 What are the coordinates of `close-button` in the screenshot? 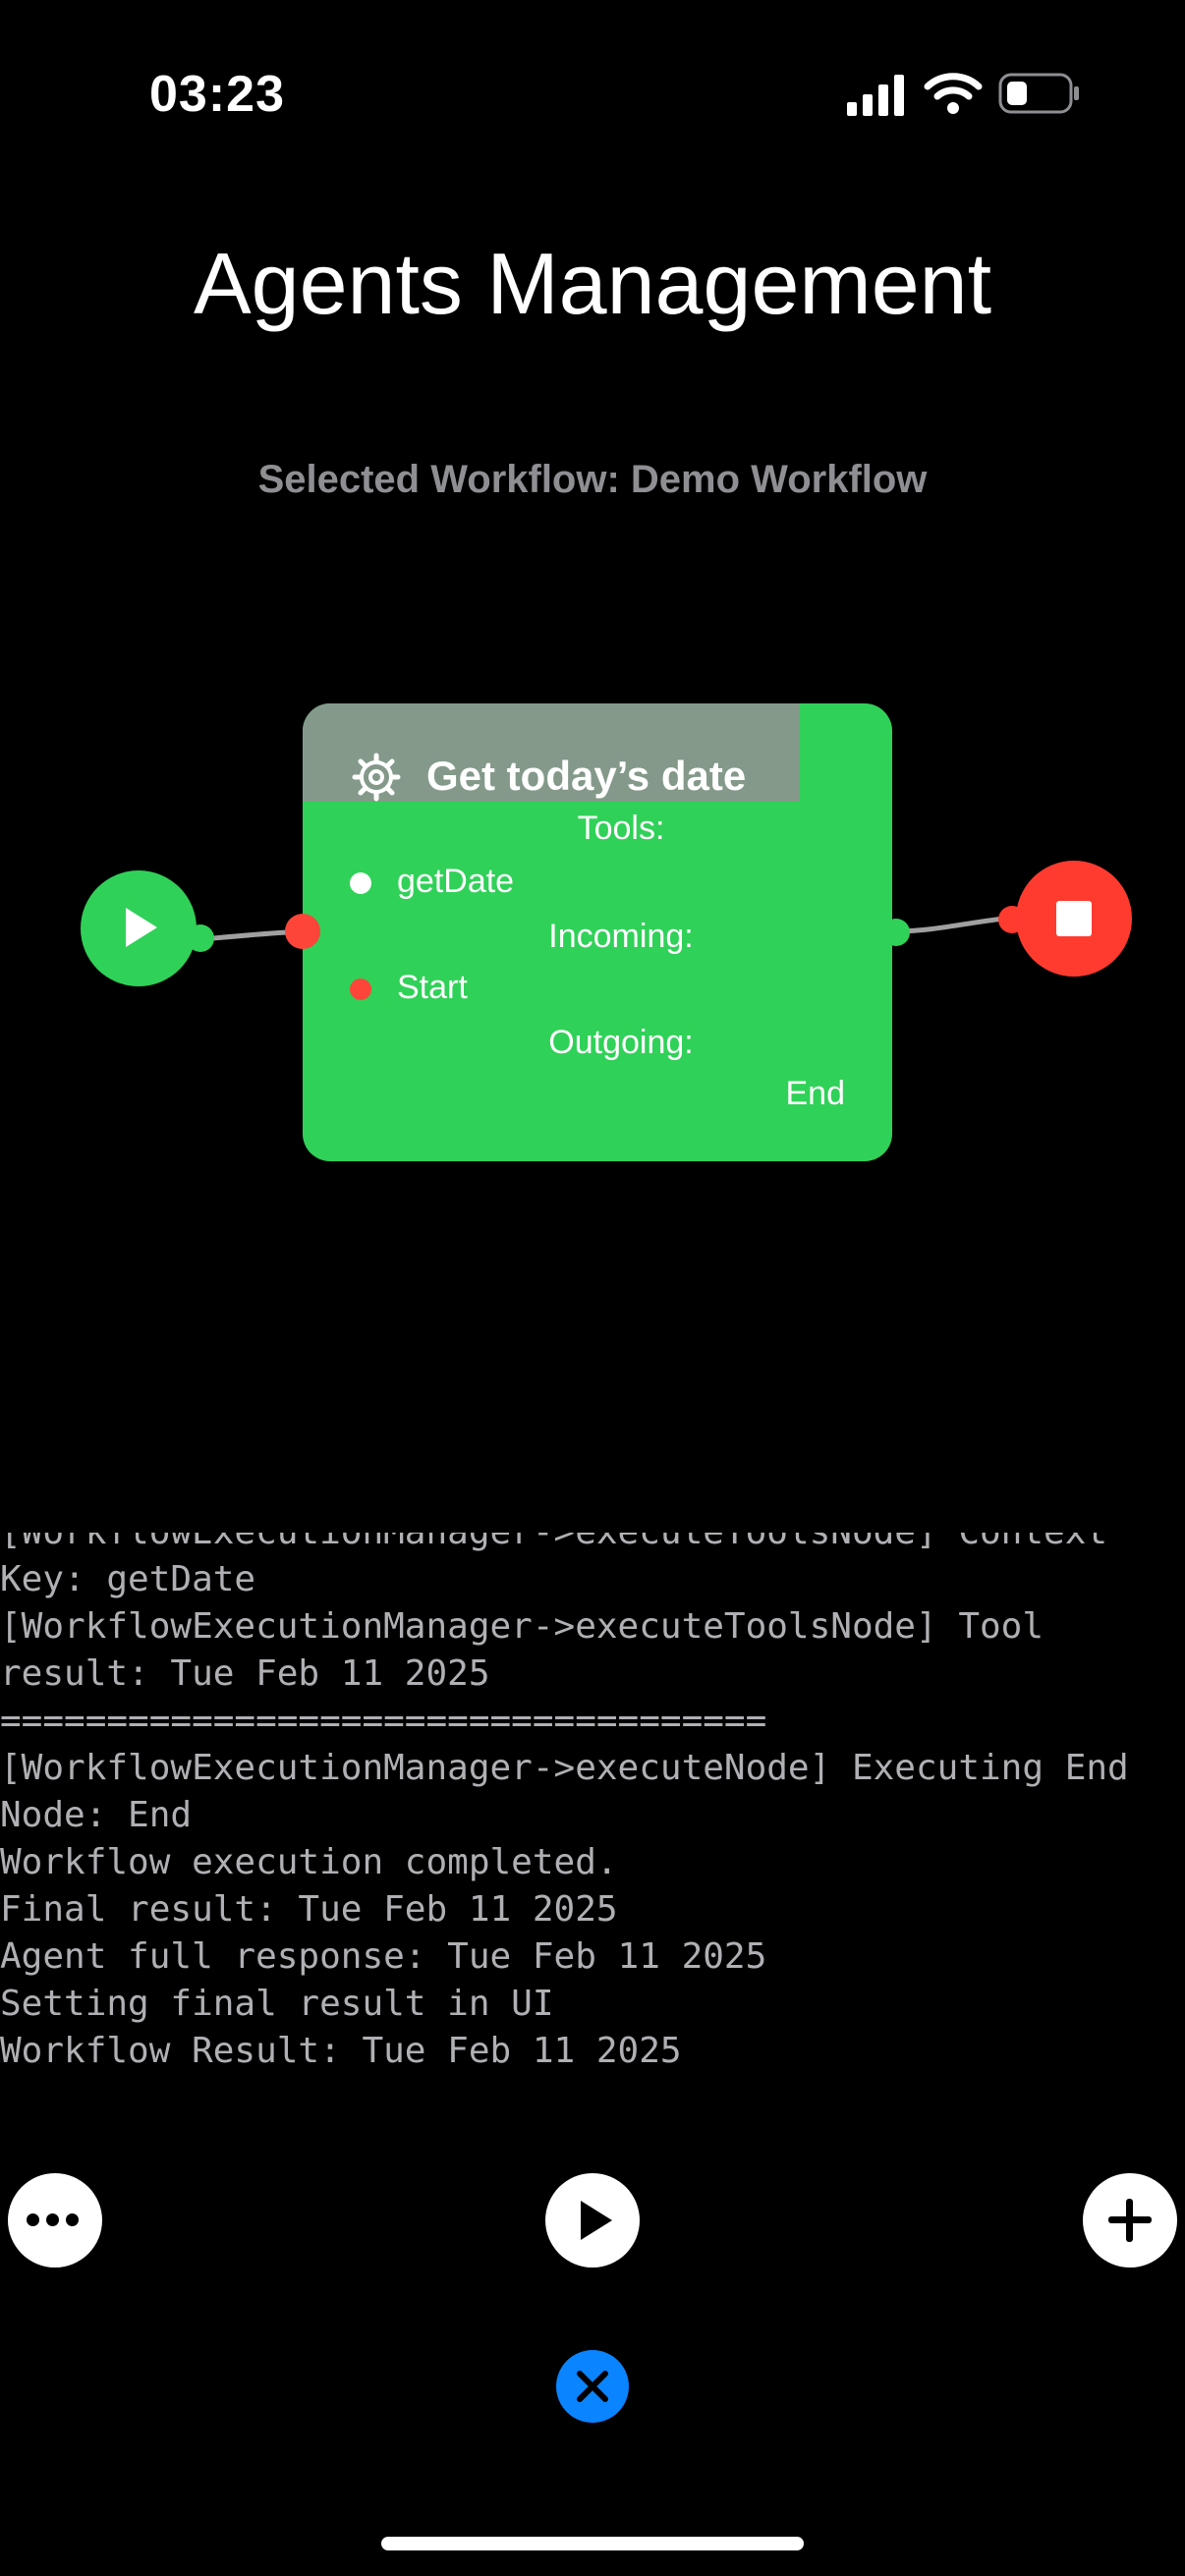 It's located at (592, 2386).